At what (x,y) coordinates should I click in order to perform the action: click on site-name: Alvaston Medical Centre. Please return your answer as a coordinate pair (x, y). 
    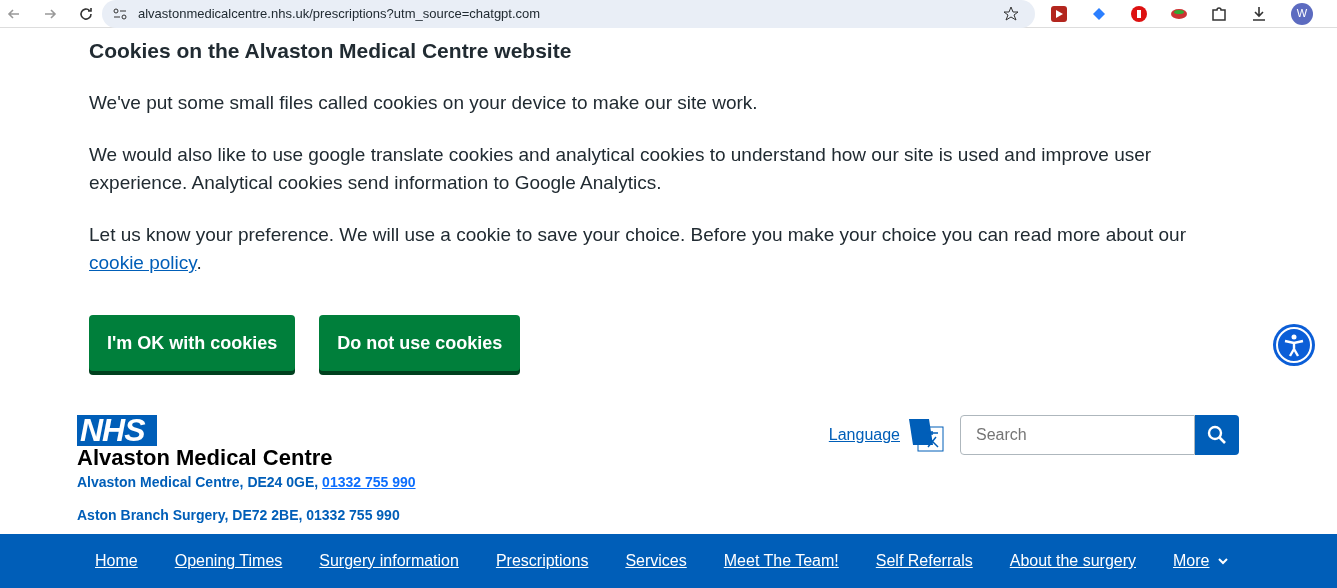
    Looking at the image, I should click on (205, 458).